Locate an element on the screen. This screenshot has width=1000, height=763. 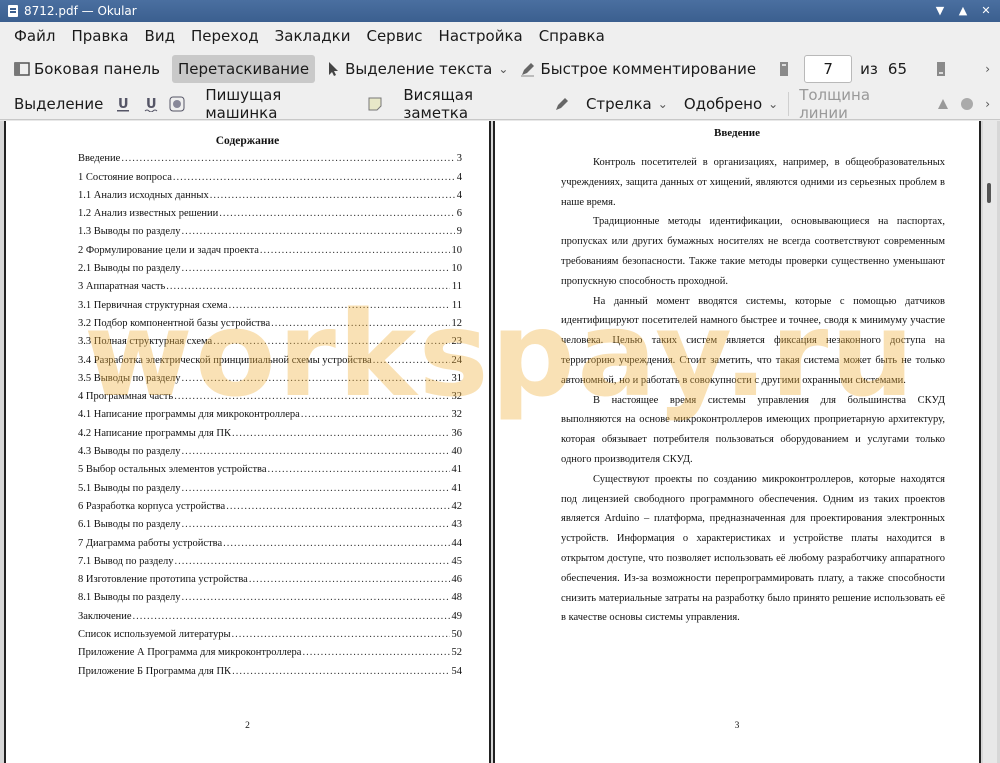
color-icon is located at coordinates (943, 104).